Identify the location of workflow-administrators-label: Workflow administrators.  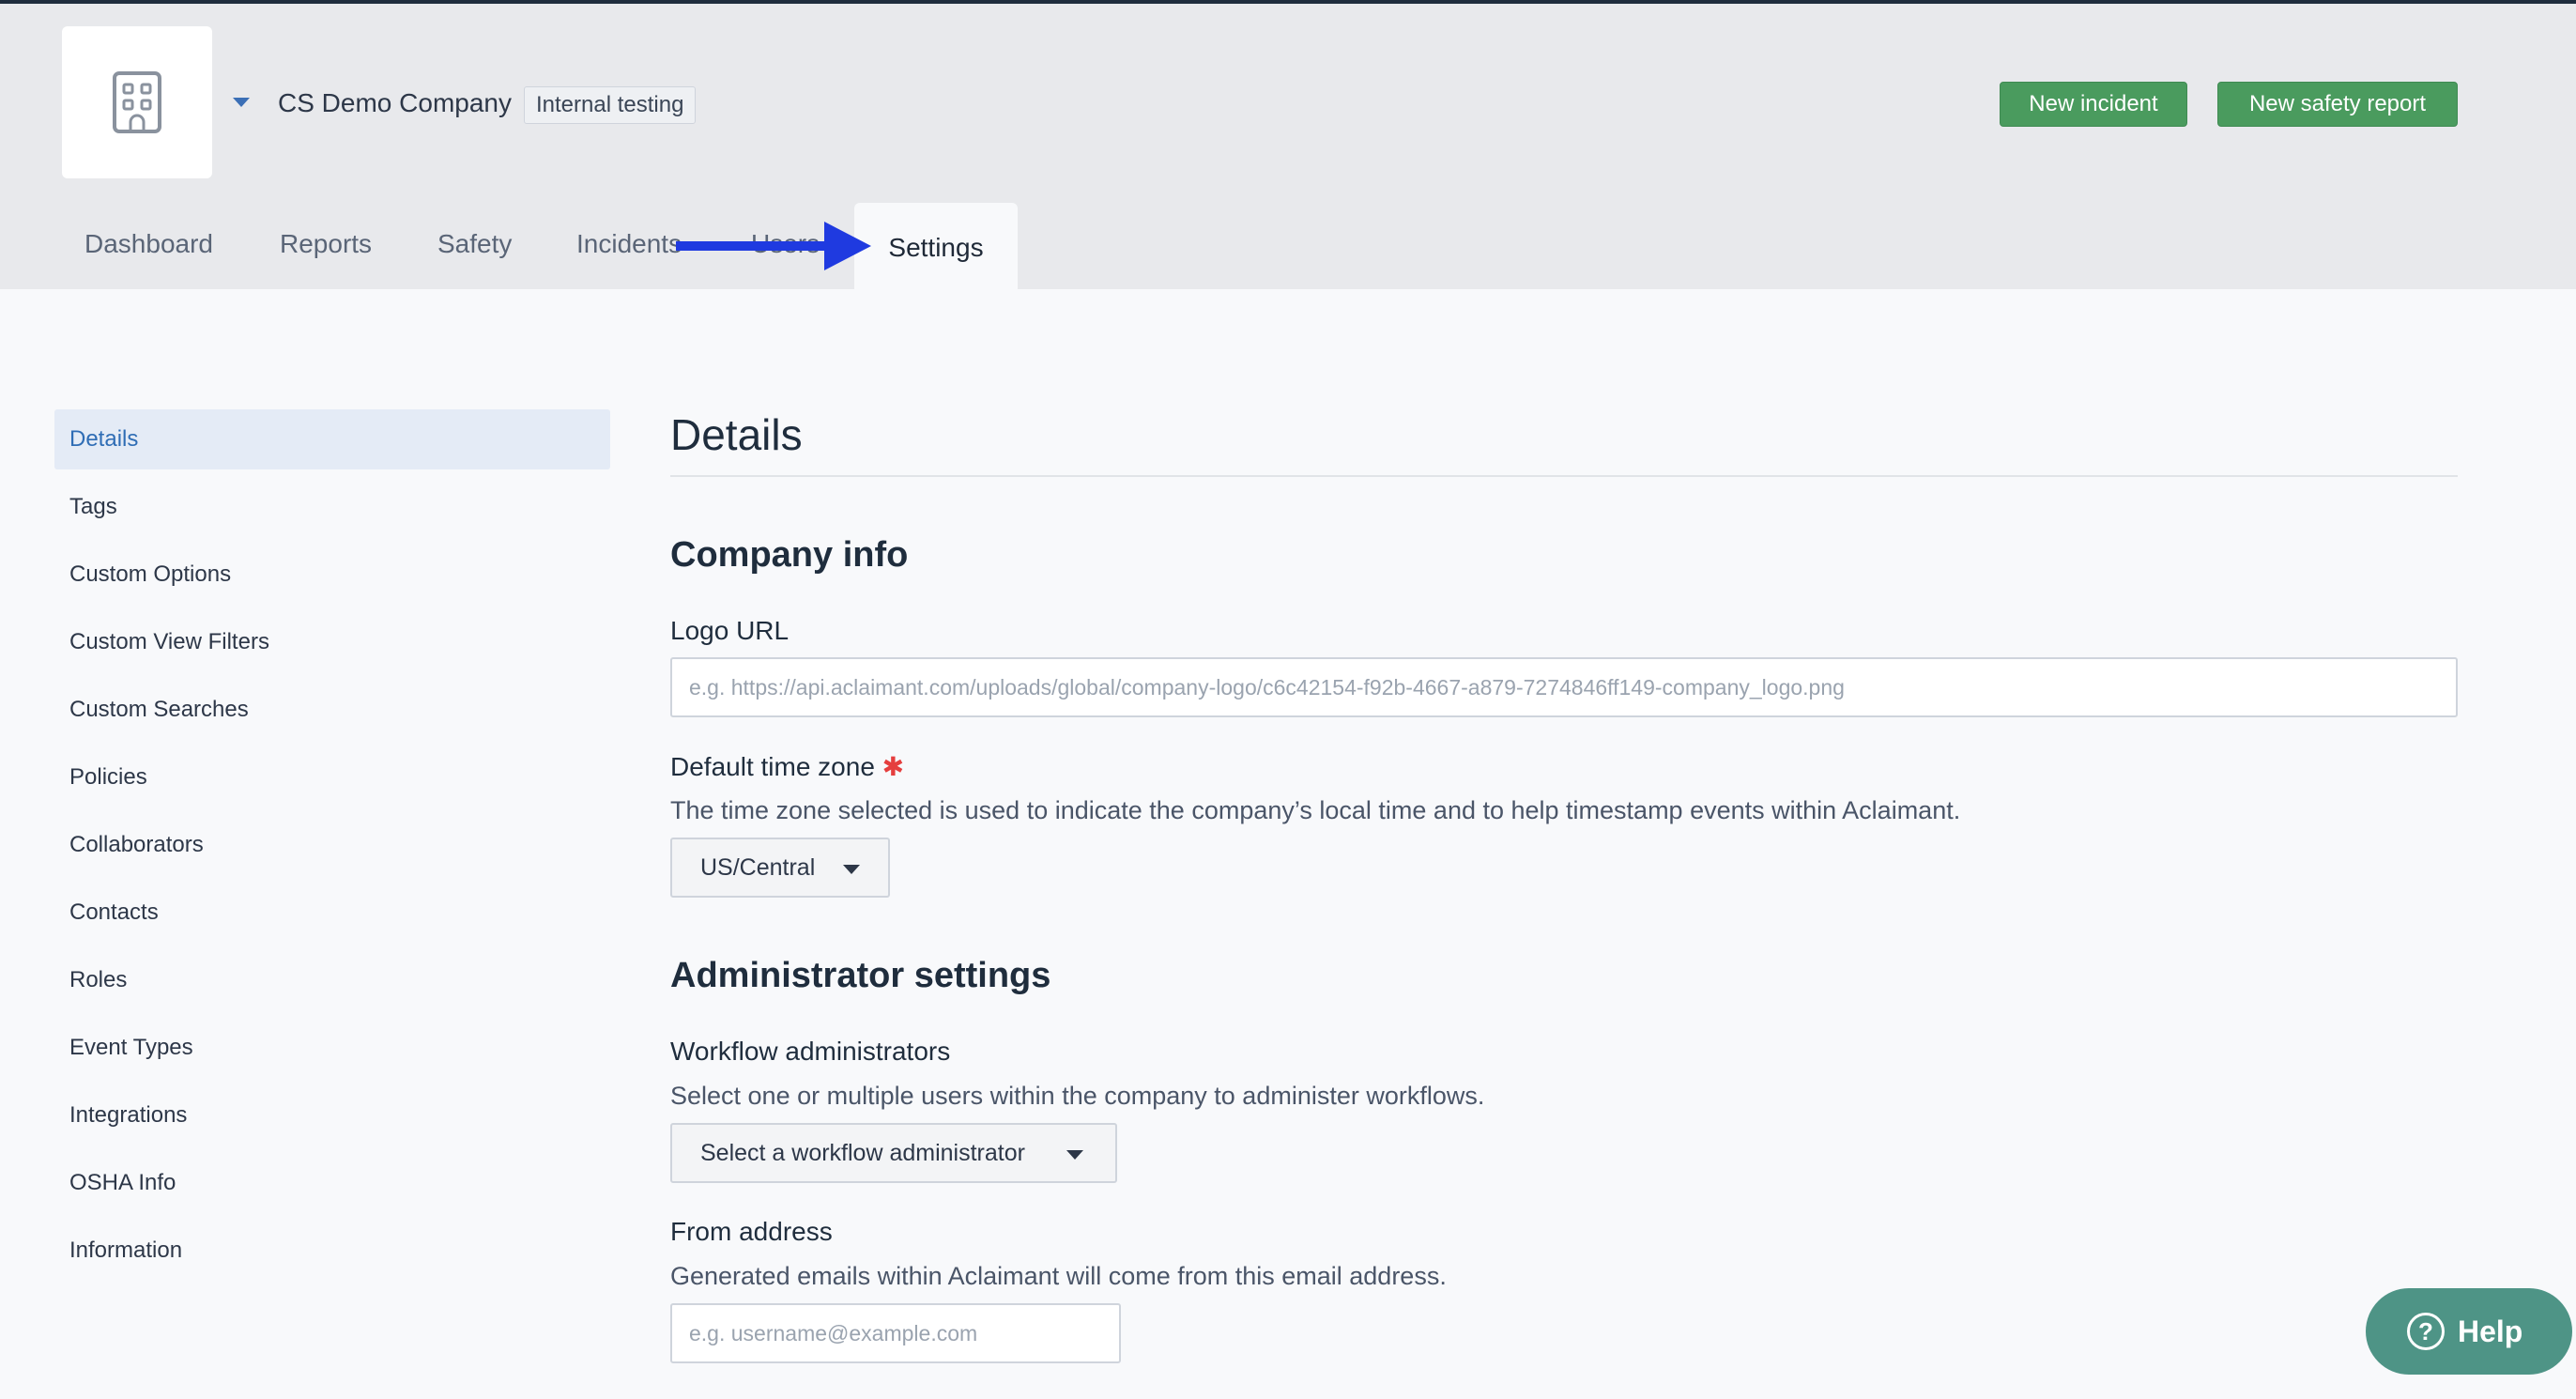
(811, 1051).